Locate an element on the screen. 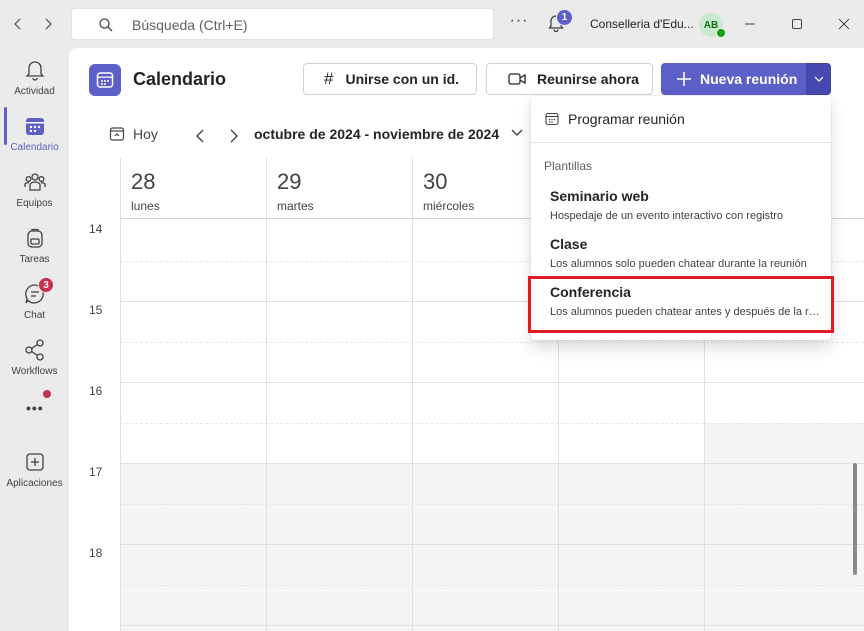  presence-status-icon is located at coordinates (721, 33).